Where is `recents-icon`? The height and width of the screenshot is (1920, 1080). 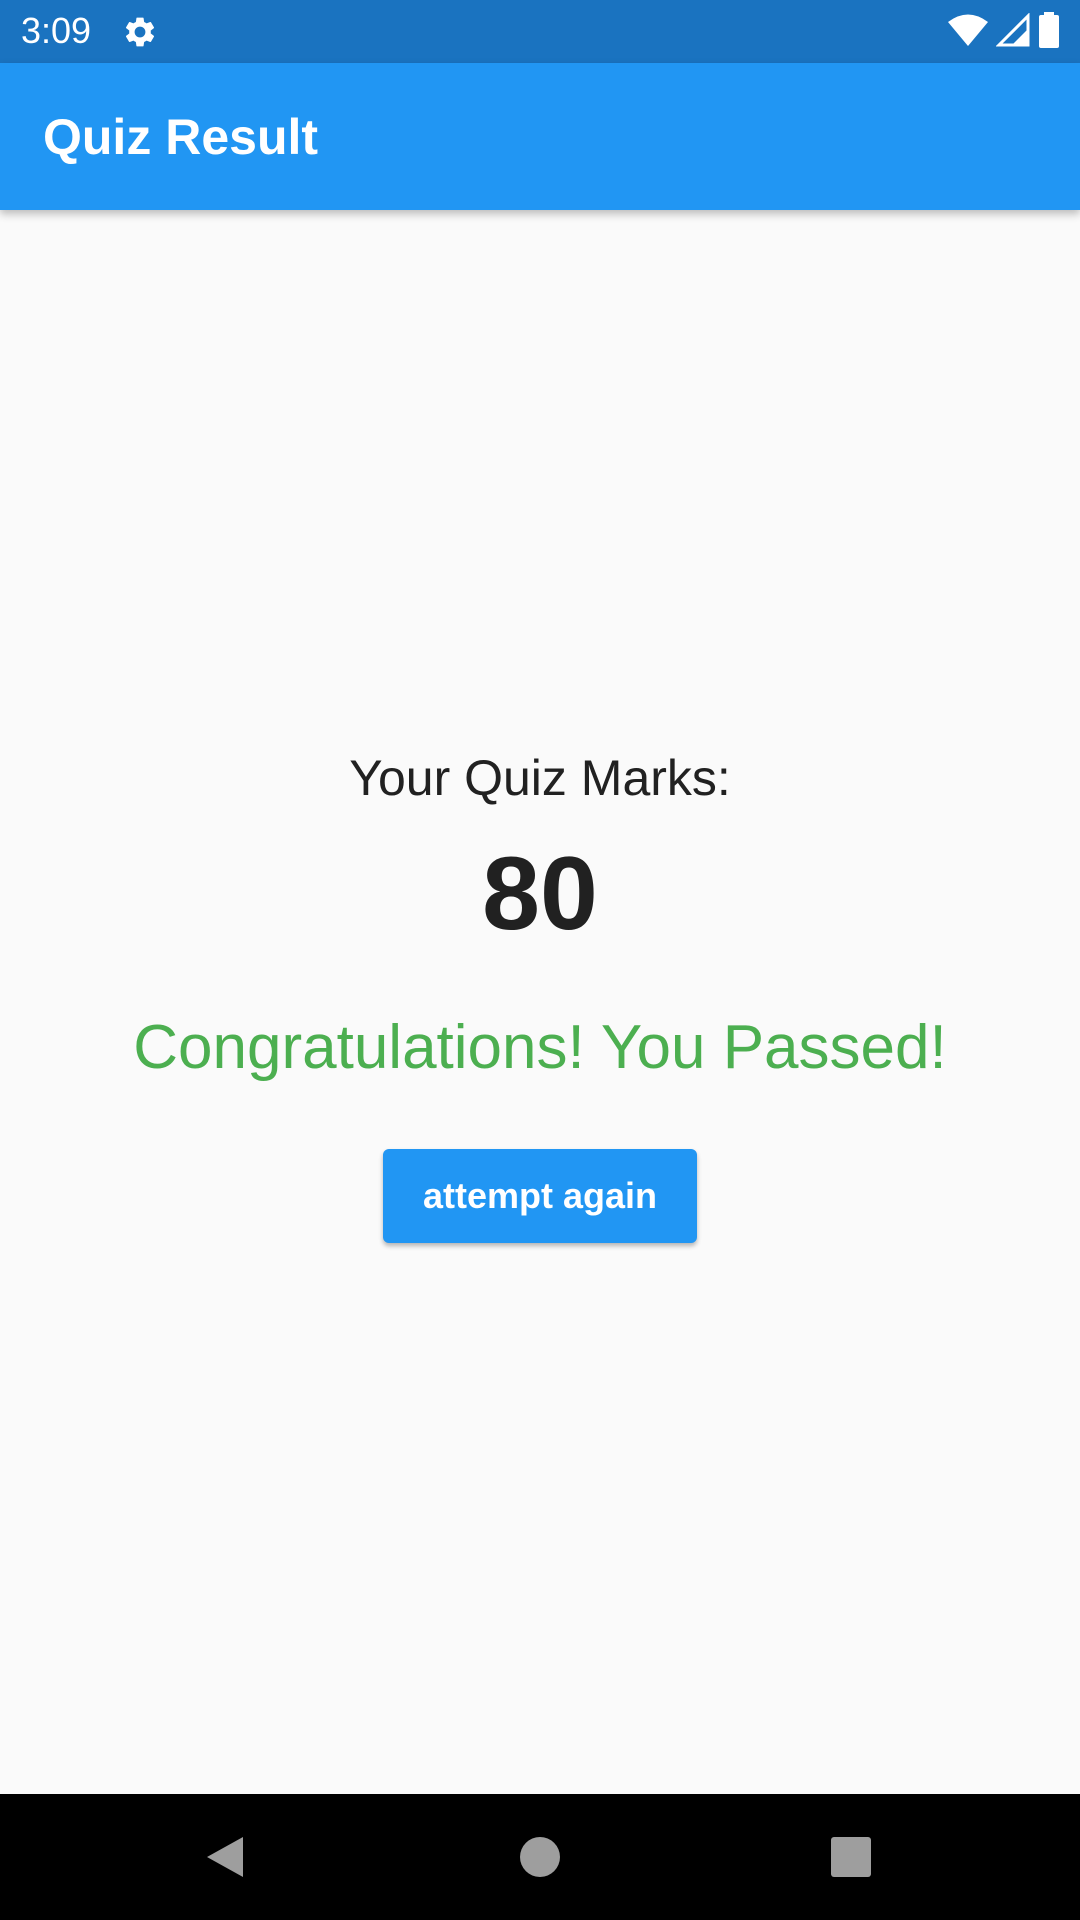
recents-icon is located at coordinates (851, 1857).